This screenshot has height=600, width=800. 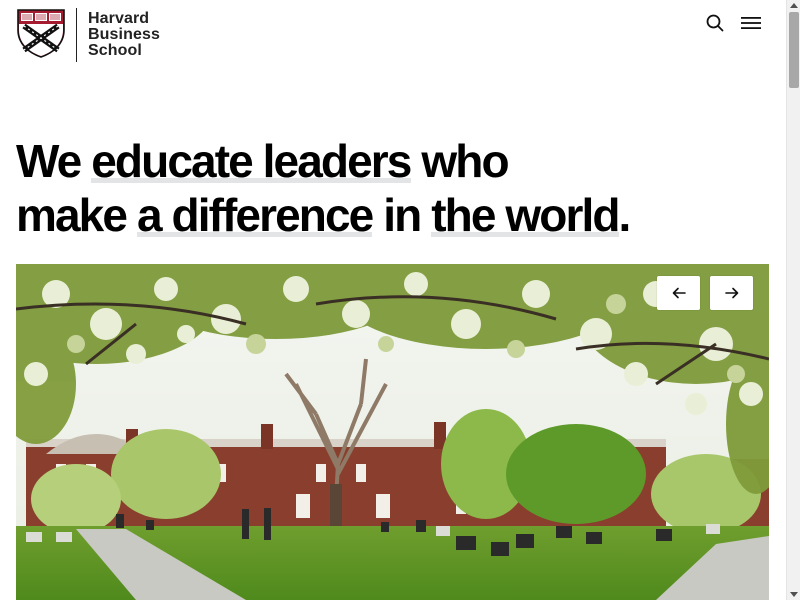 I want to click on headline-fragment: who, so click(x=459, y=161).